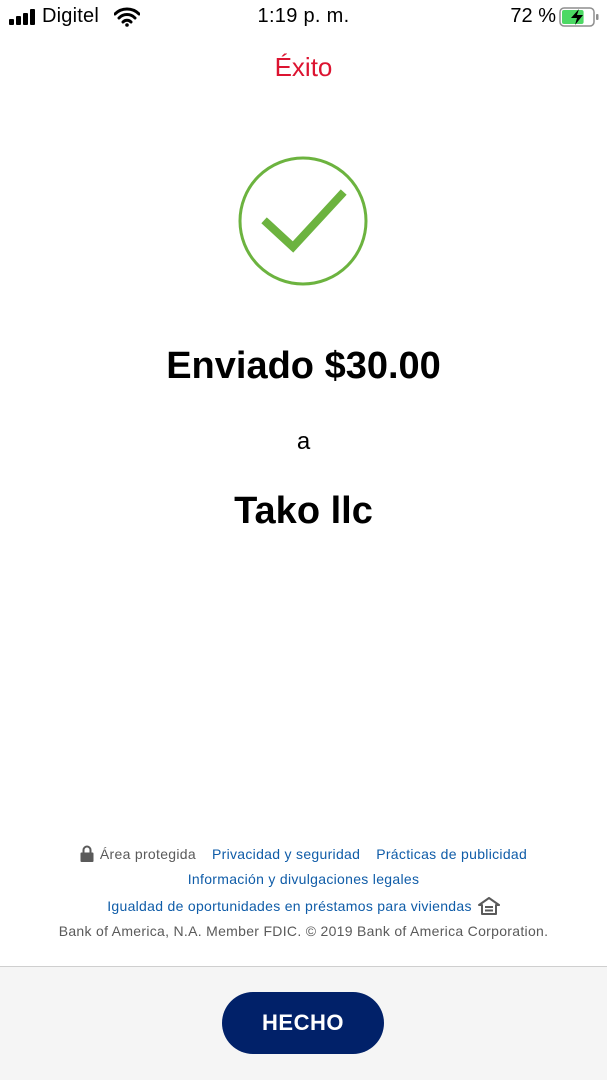 The height and width of the screenshot is (1080, 607). Describe the element at coordinates (451, 854) in the screenshot. I see `advertising-practices-link: Prácticas de publicidad` at that location.